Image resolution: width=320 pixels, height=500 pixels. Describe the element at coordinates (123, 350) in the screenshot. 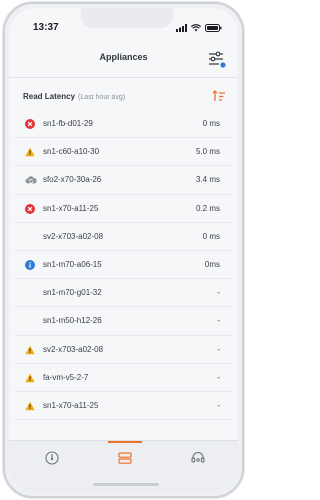

I see `appliance-row: sv2-x703-a02-08 -` at that location.